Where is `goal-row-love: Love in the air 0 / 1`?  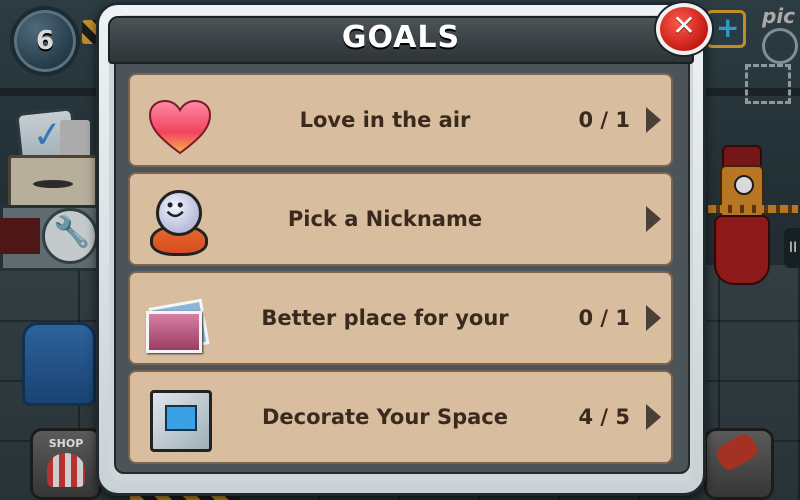 goal-row-love: Love in the air 0 / 1 is located at coordinates (400, 120).